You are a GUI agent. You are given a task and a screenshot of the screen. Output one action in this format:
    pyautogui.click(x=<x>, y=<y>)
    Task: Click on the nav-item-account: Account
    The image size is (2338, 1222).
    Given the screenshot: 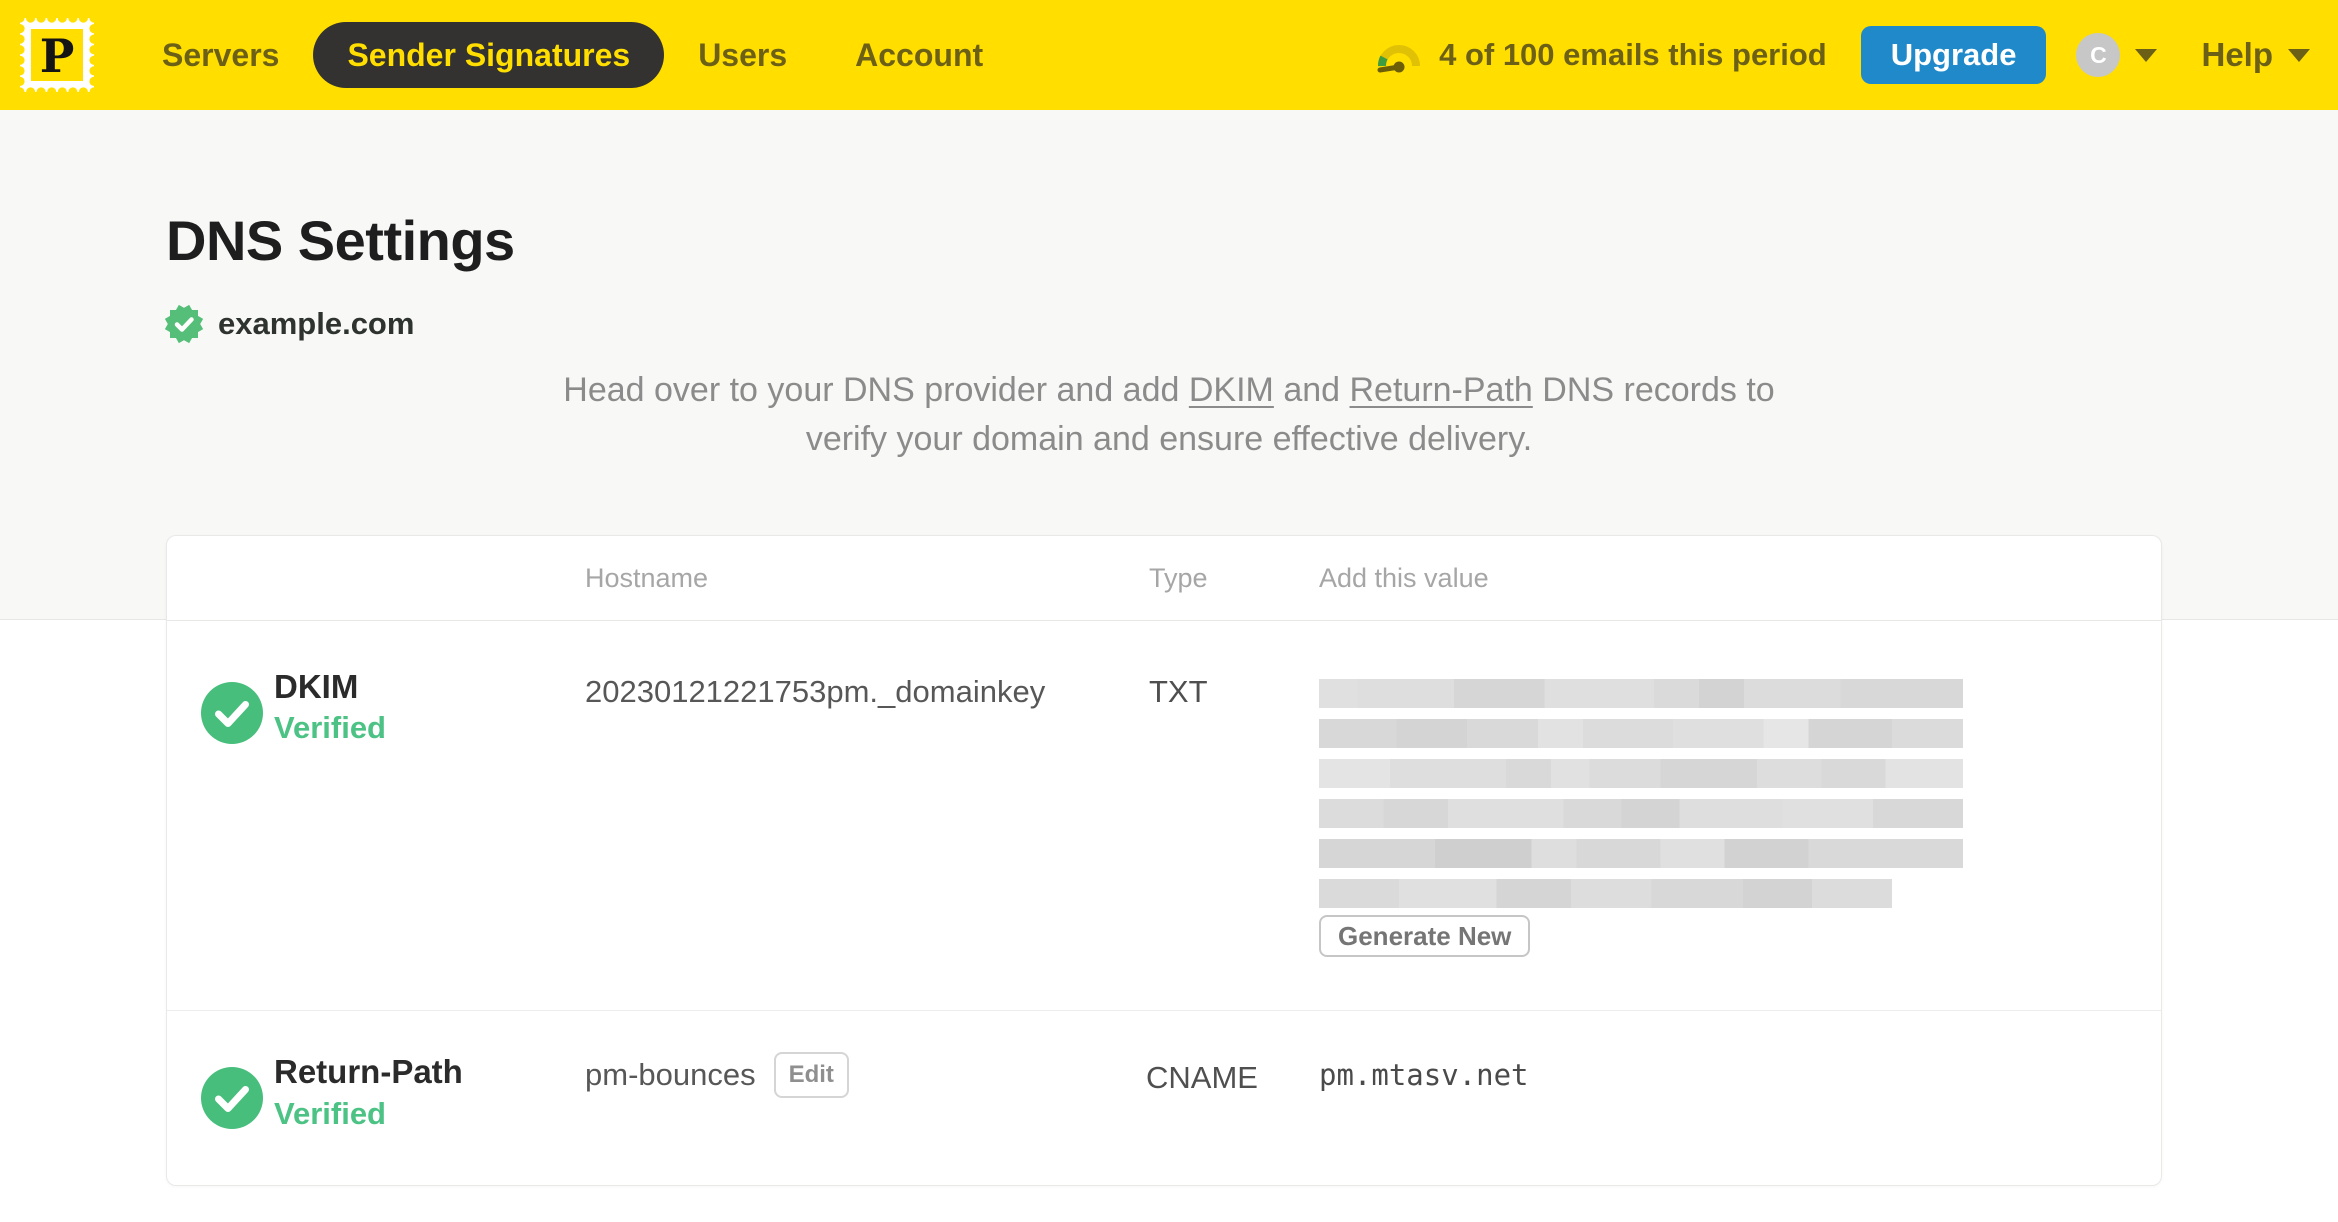 What is the action you would take?
    pyautogui.click(x=919, y=55)
    